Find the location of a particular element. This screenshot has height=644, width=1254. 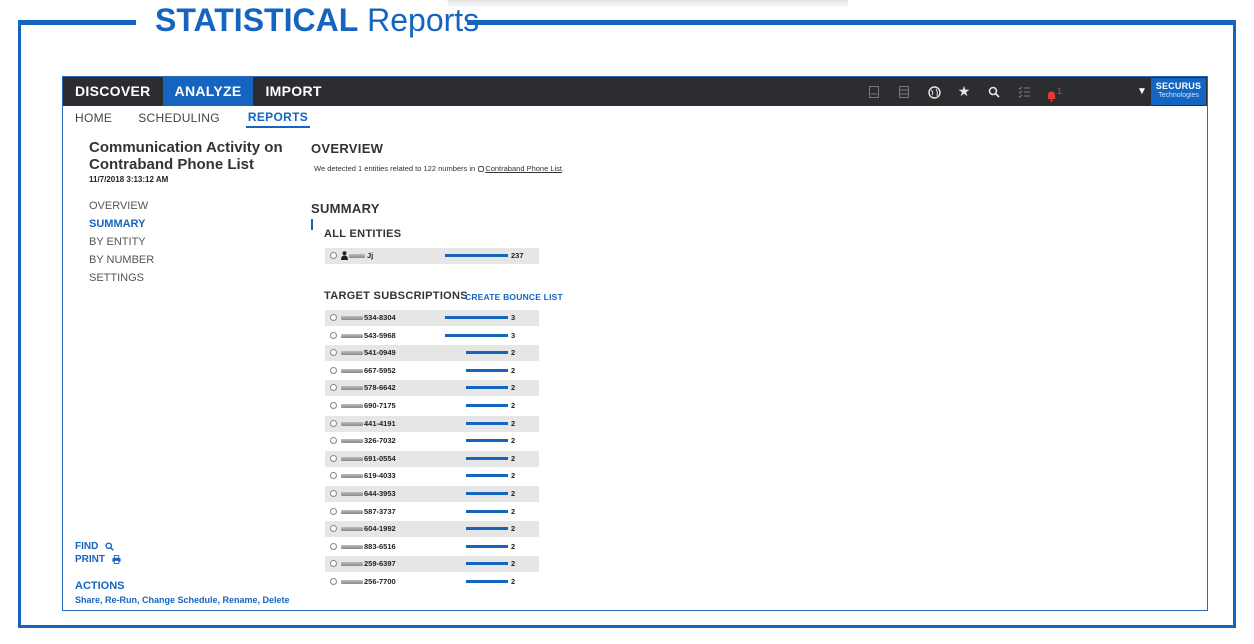

subscription-row: 259-6397 2 is located at coordinates (432, 564).